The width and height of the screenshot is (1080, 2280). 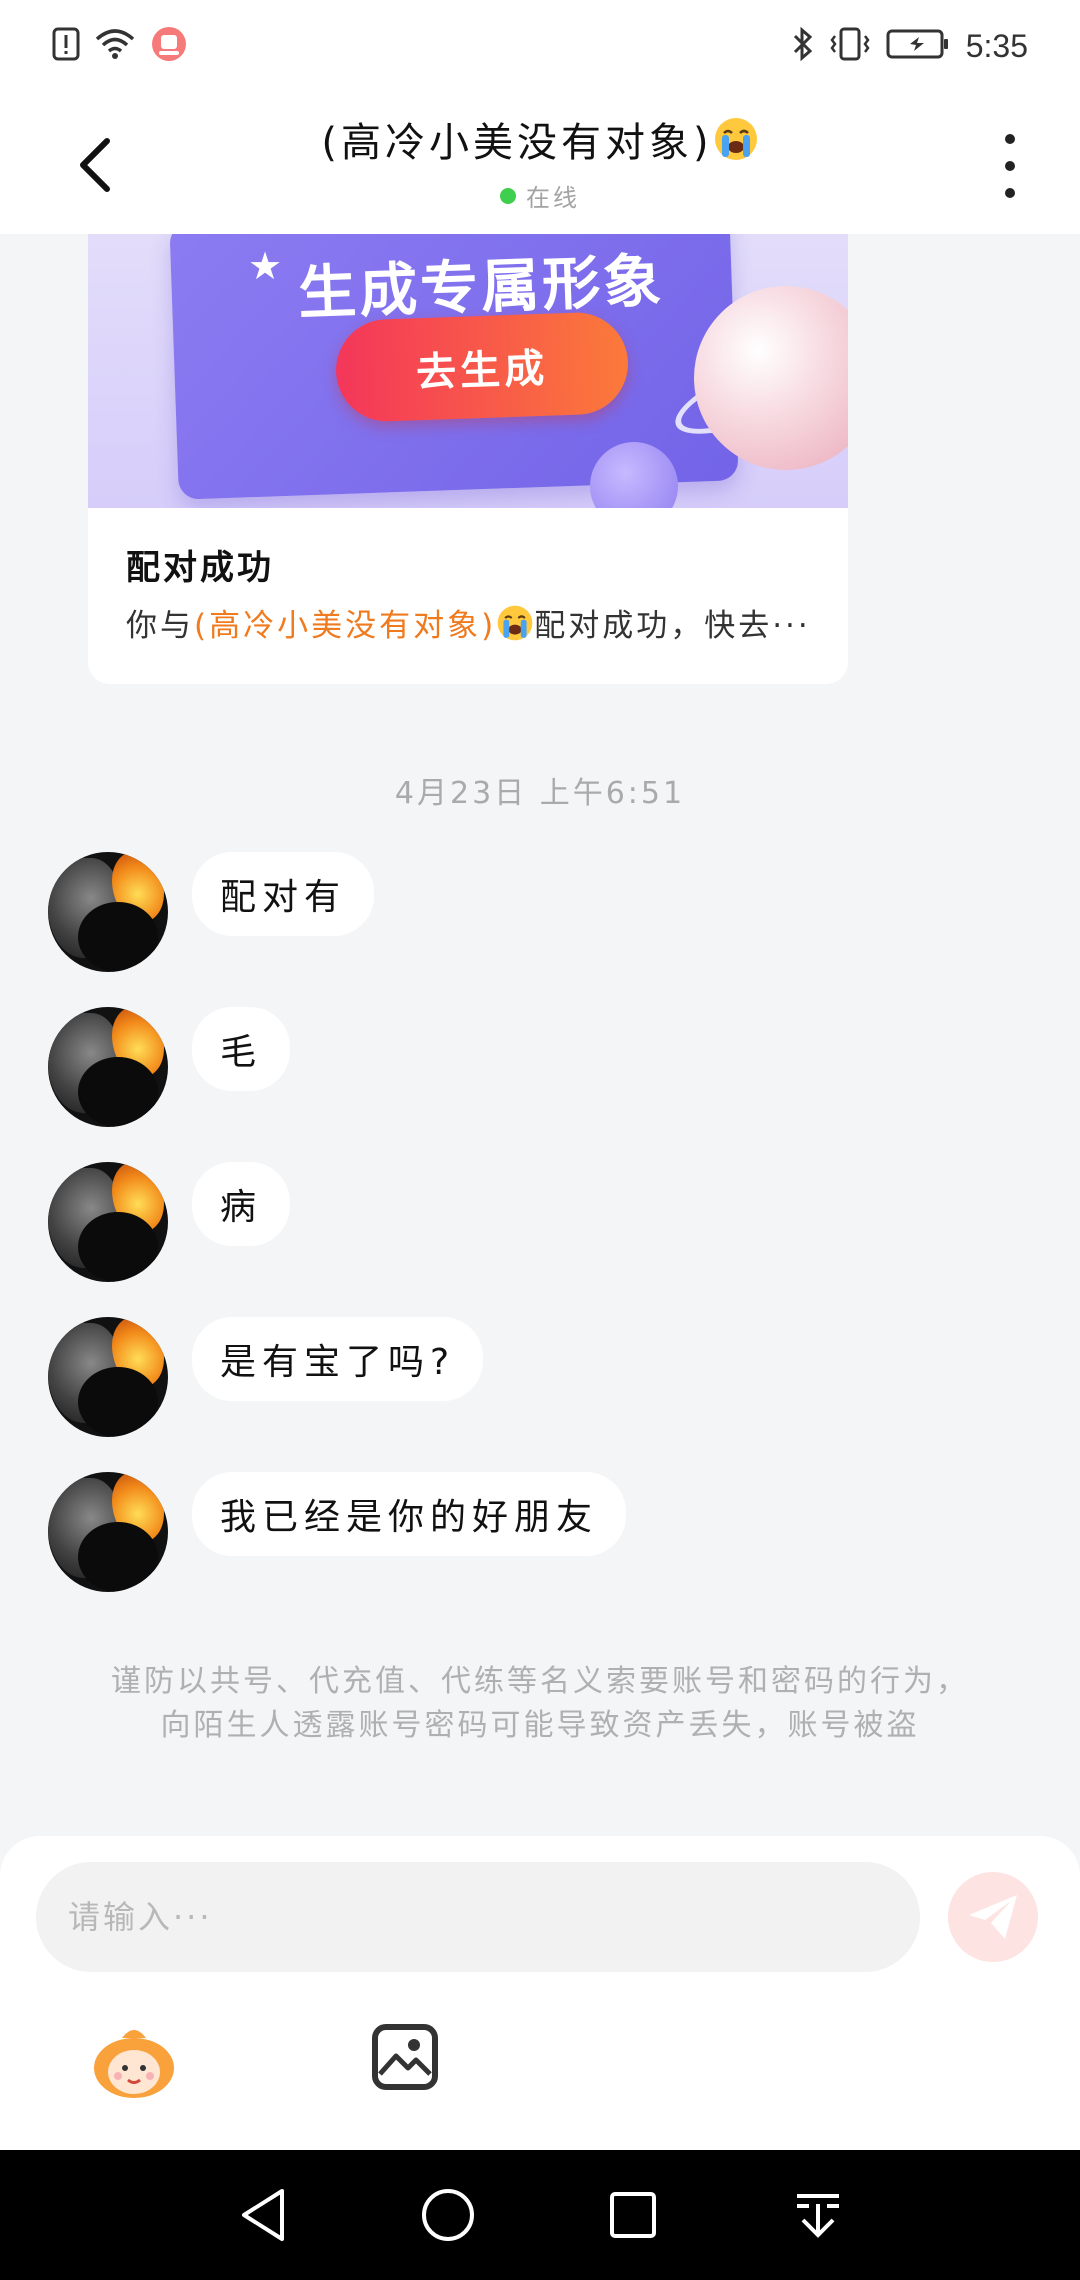 I want to click on bluetooth-icon, so click(x=803, y=46).